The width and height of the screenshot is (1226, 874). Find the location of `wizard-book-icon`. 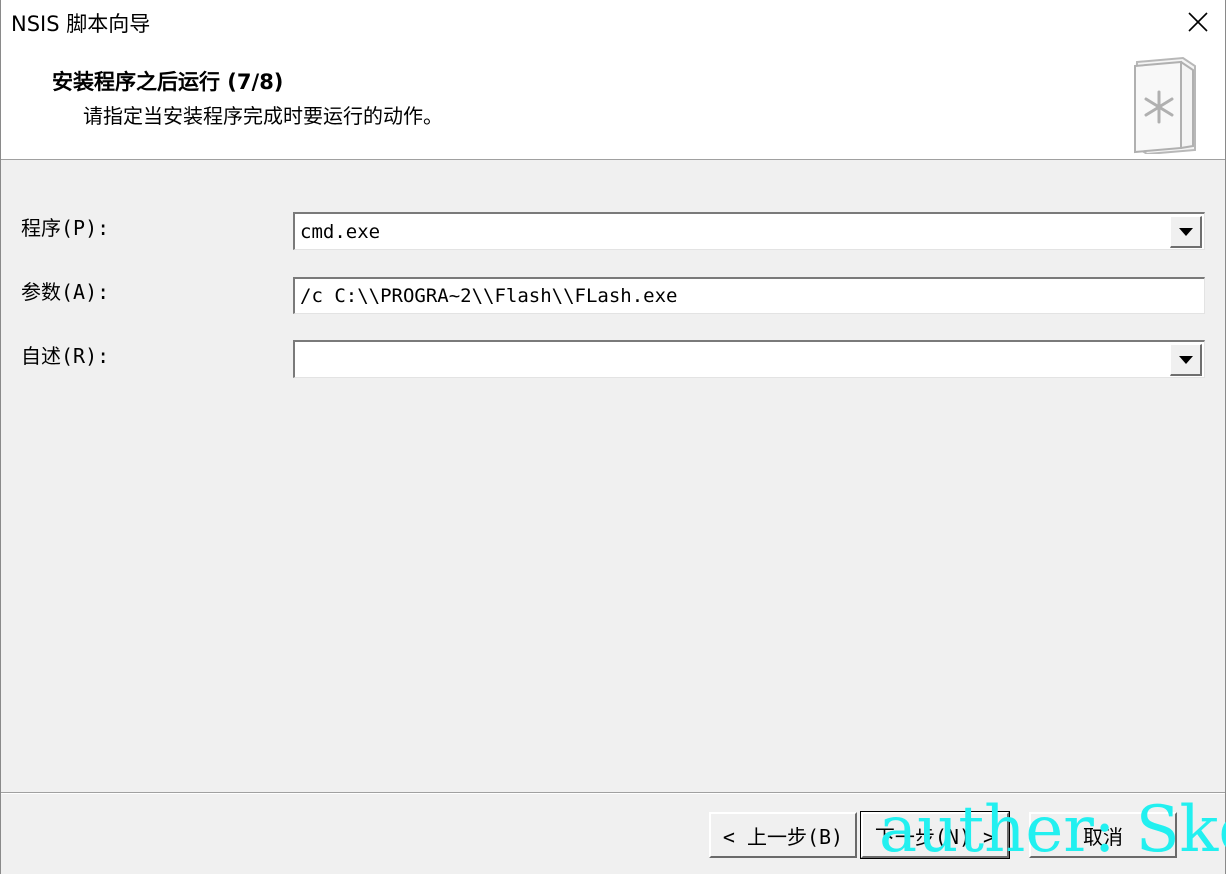

wizard-book-icon is located at coordinates (1164, 105).